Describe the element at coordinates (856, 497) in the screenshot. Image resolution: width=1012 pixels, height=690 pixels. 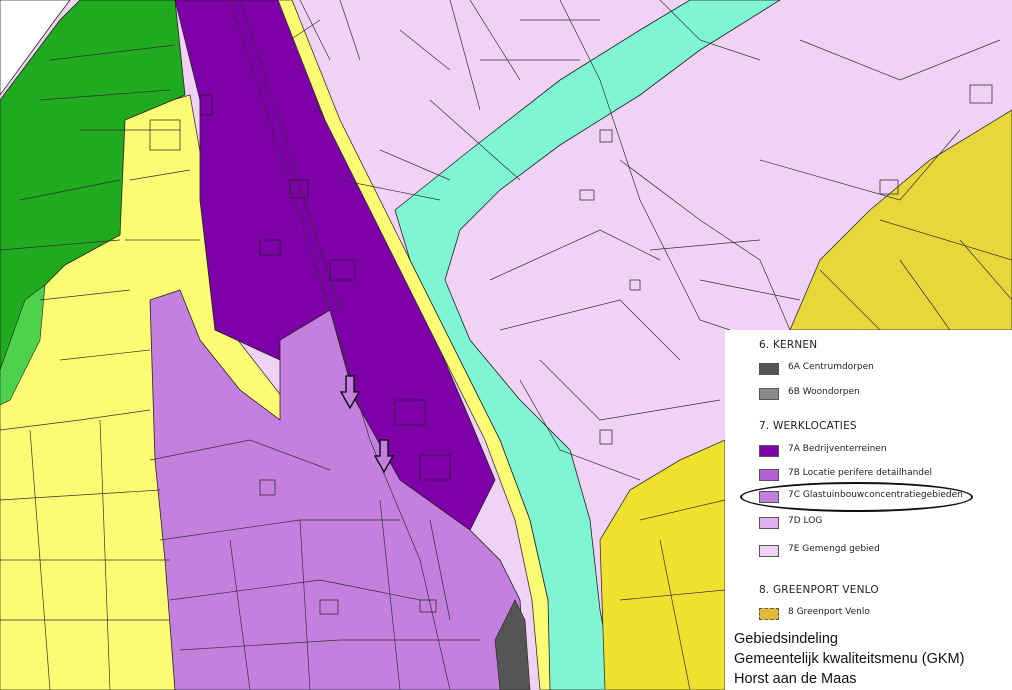
I see `highlight-ellipse` at that location.